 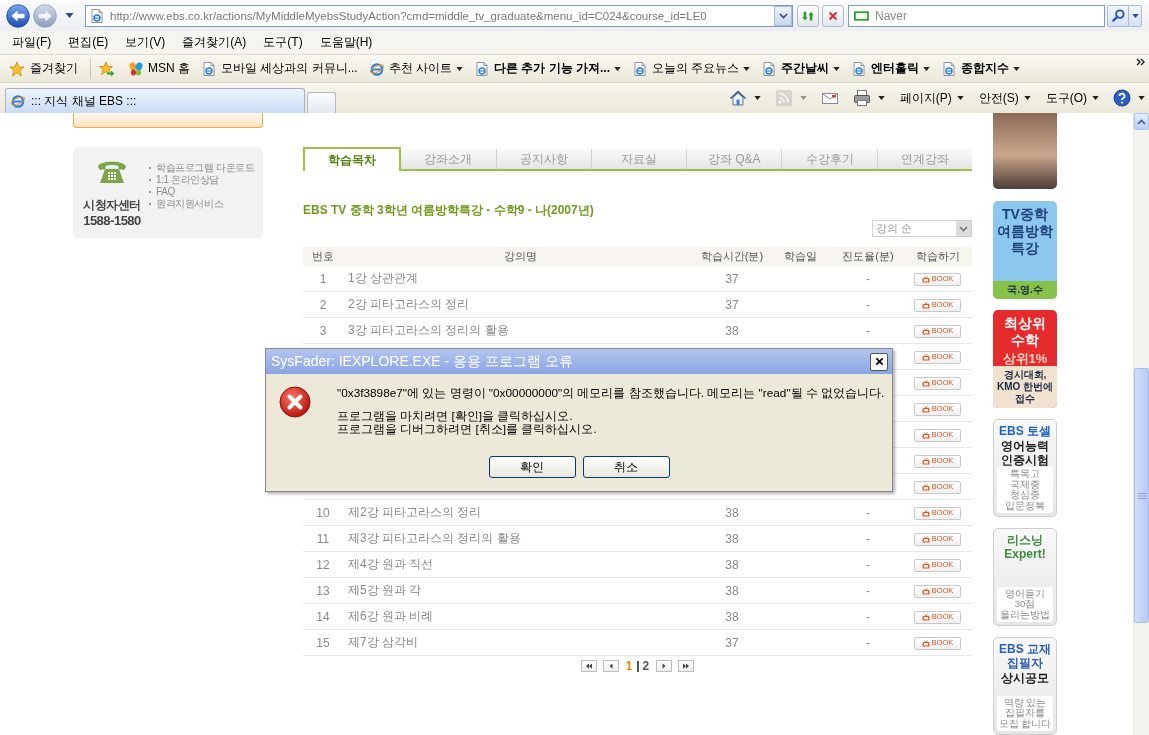 What do you see at coordinates (202, 180) in the screenshot?
I see `help-link: 1:1 온라인상담` at bounding box center [202, 180].